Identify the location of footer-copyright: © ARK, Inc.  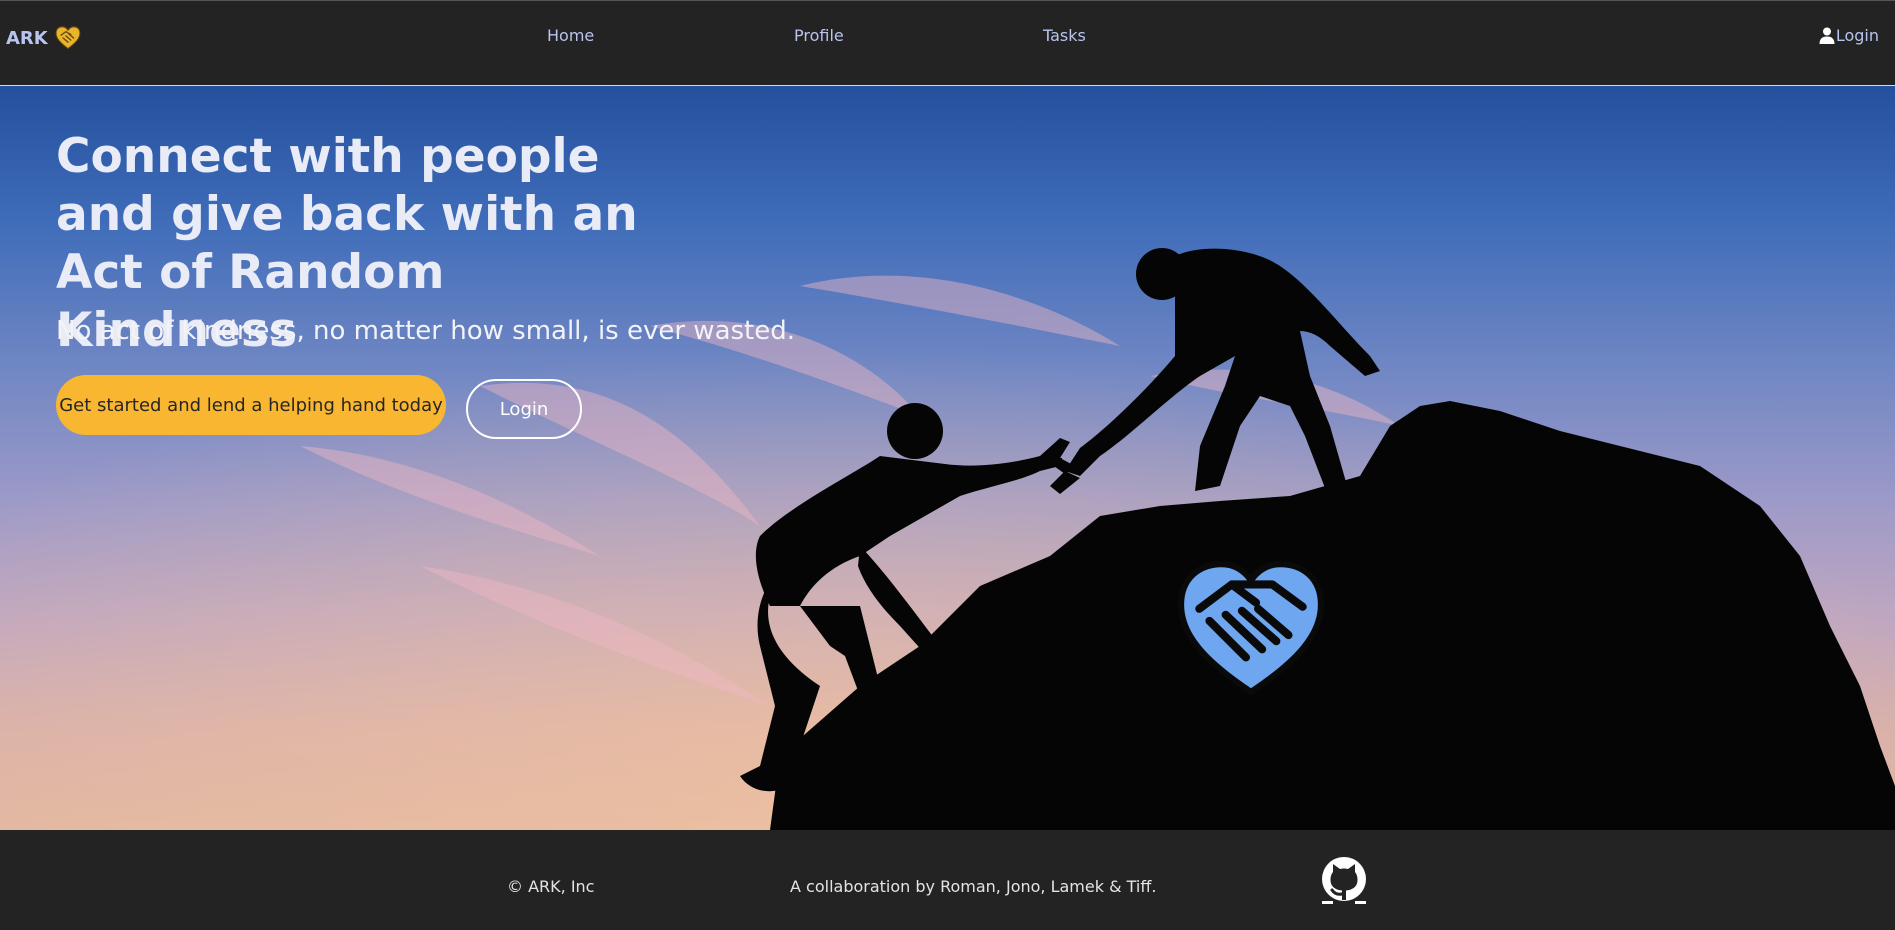
(551, 886).